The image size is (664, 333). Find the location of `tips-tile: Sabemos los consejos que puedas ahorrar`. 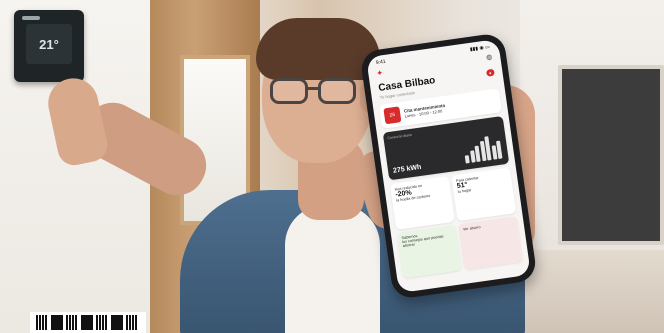

tips-tile: Sabemos los consejos que puedas ahorrar is located at coordinates (429, 251).